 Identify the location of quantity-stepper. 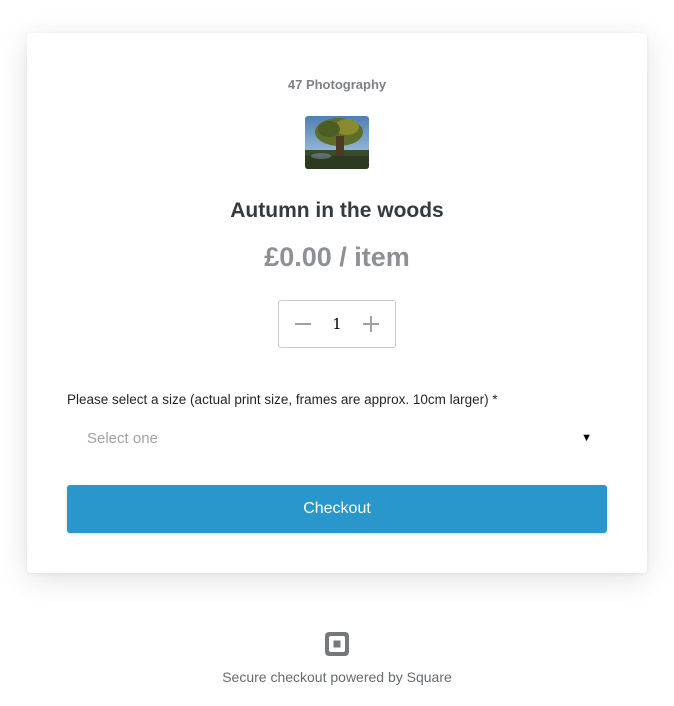
(337, 324).